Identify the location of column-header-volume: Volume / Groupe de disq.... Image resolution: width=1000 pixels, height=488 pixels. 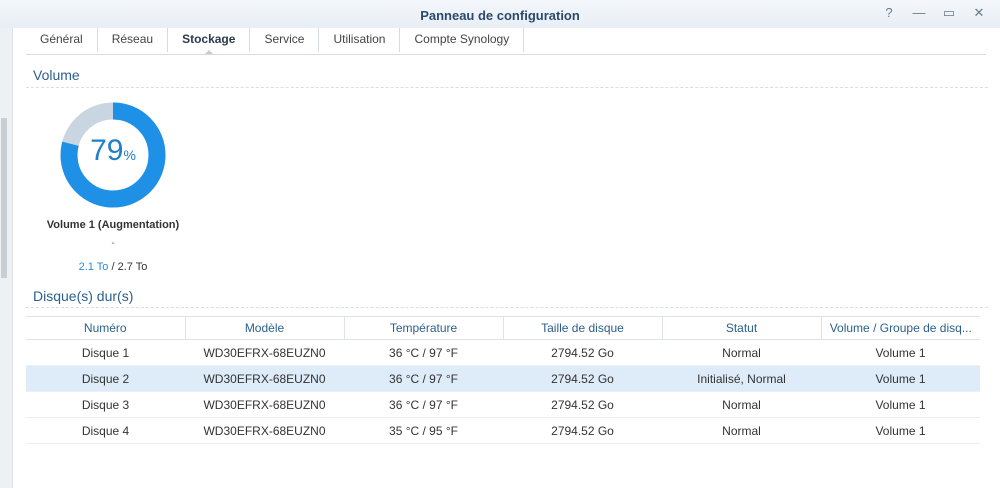
(900, 328).